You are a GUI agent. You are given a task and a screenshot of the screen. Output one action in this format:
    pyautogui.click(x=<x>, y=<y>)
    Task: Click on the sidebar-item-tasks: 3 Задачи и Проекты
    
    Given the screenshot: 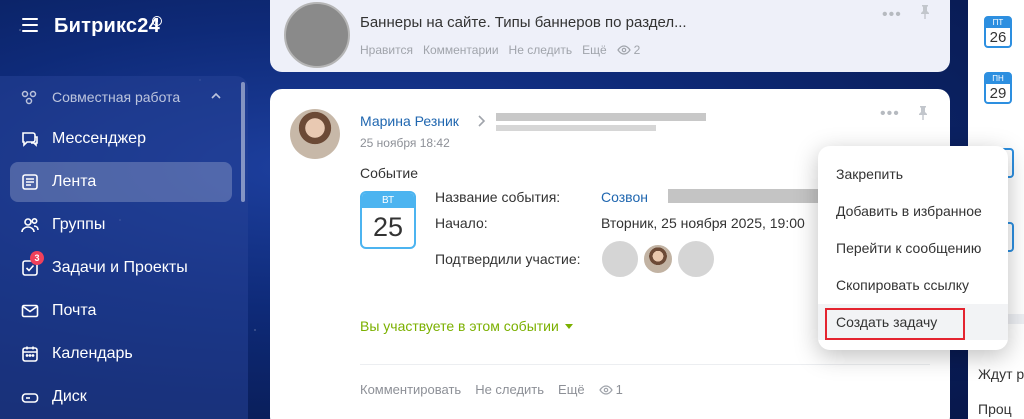 What is the action you would take?
    pyautogui.click(x=121, y=268)
    